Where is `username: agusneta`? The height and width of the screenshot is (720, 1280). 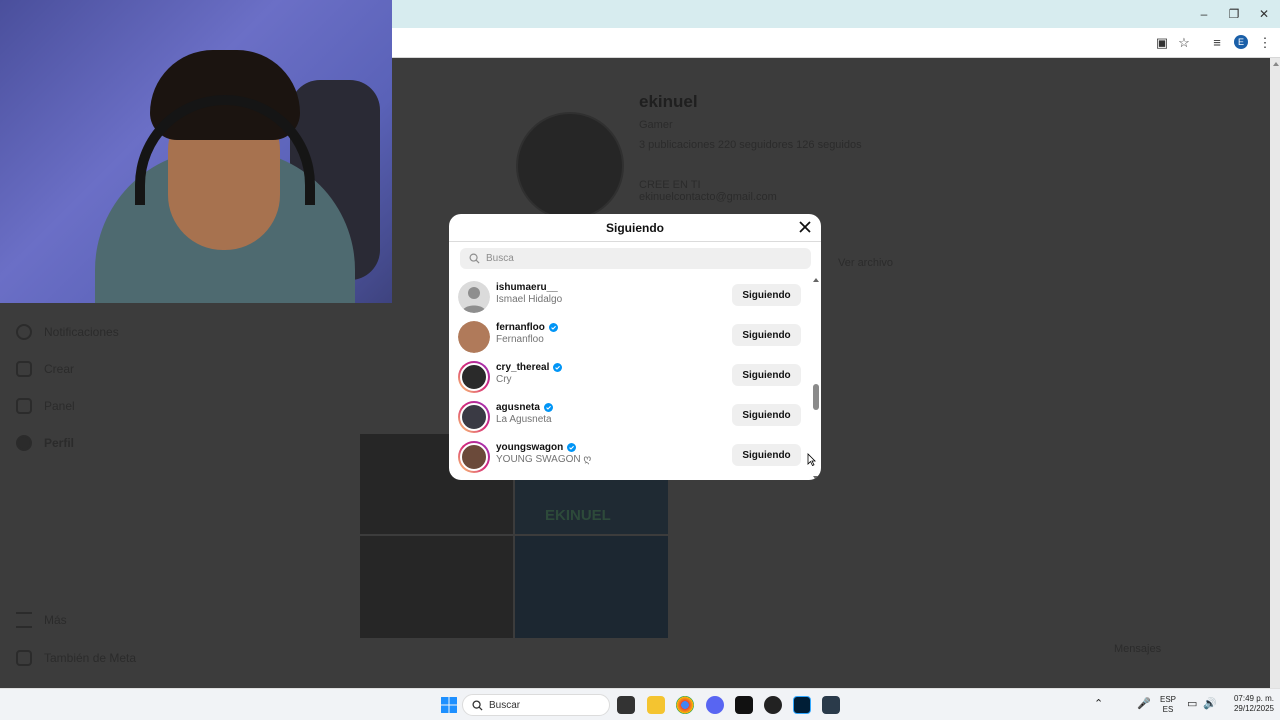
username: agusneta is located at coordinates (524, 407).